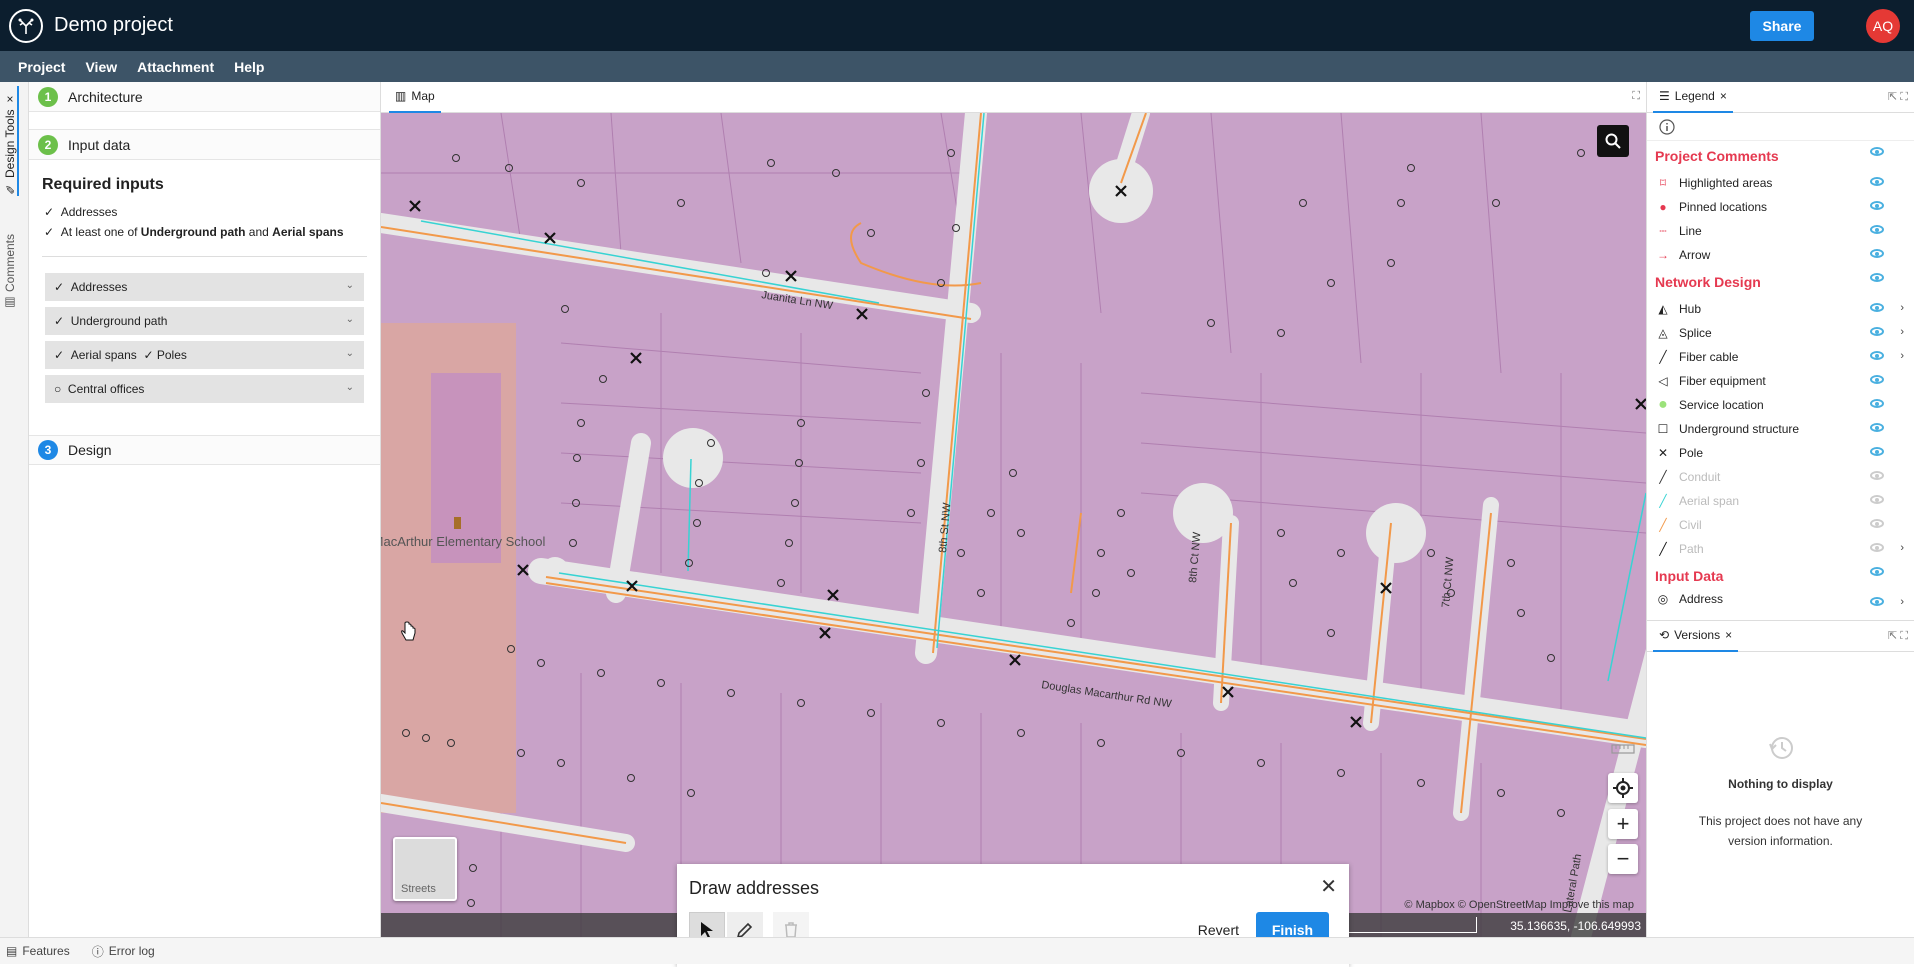  What do you see at coordinates (1782, 26) in the screenshot?
I see `share-button: Share` at bounding box center [1782, 26].